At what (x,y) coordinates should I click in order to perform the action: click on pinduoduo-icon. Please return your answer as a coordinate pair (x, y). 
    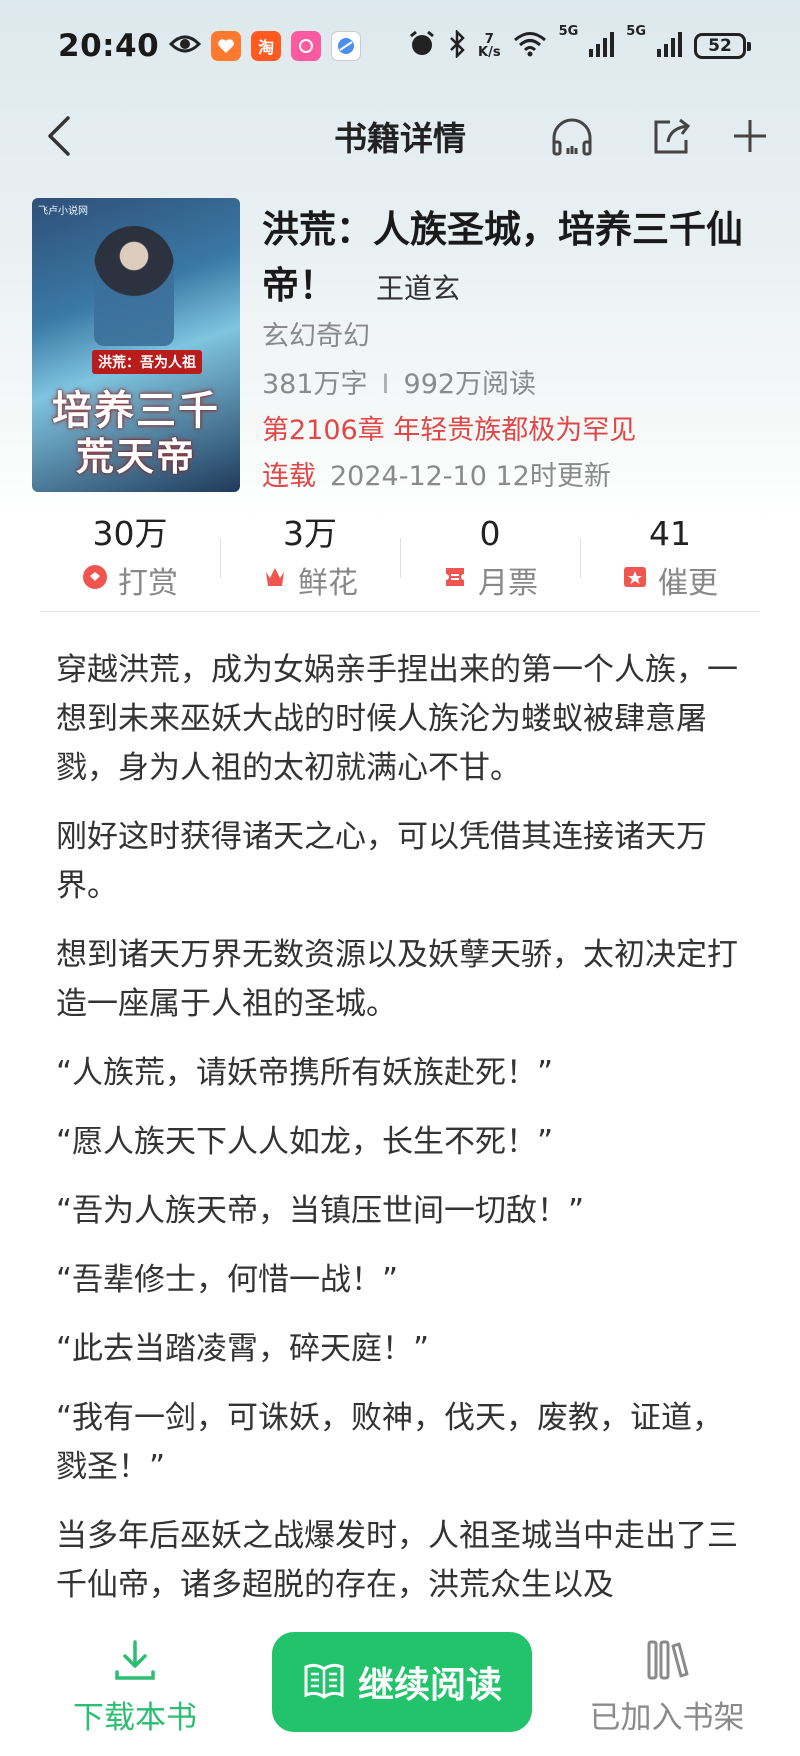
    Looking at the image, I should click on (306, 46).